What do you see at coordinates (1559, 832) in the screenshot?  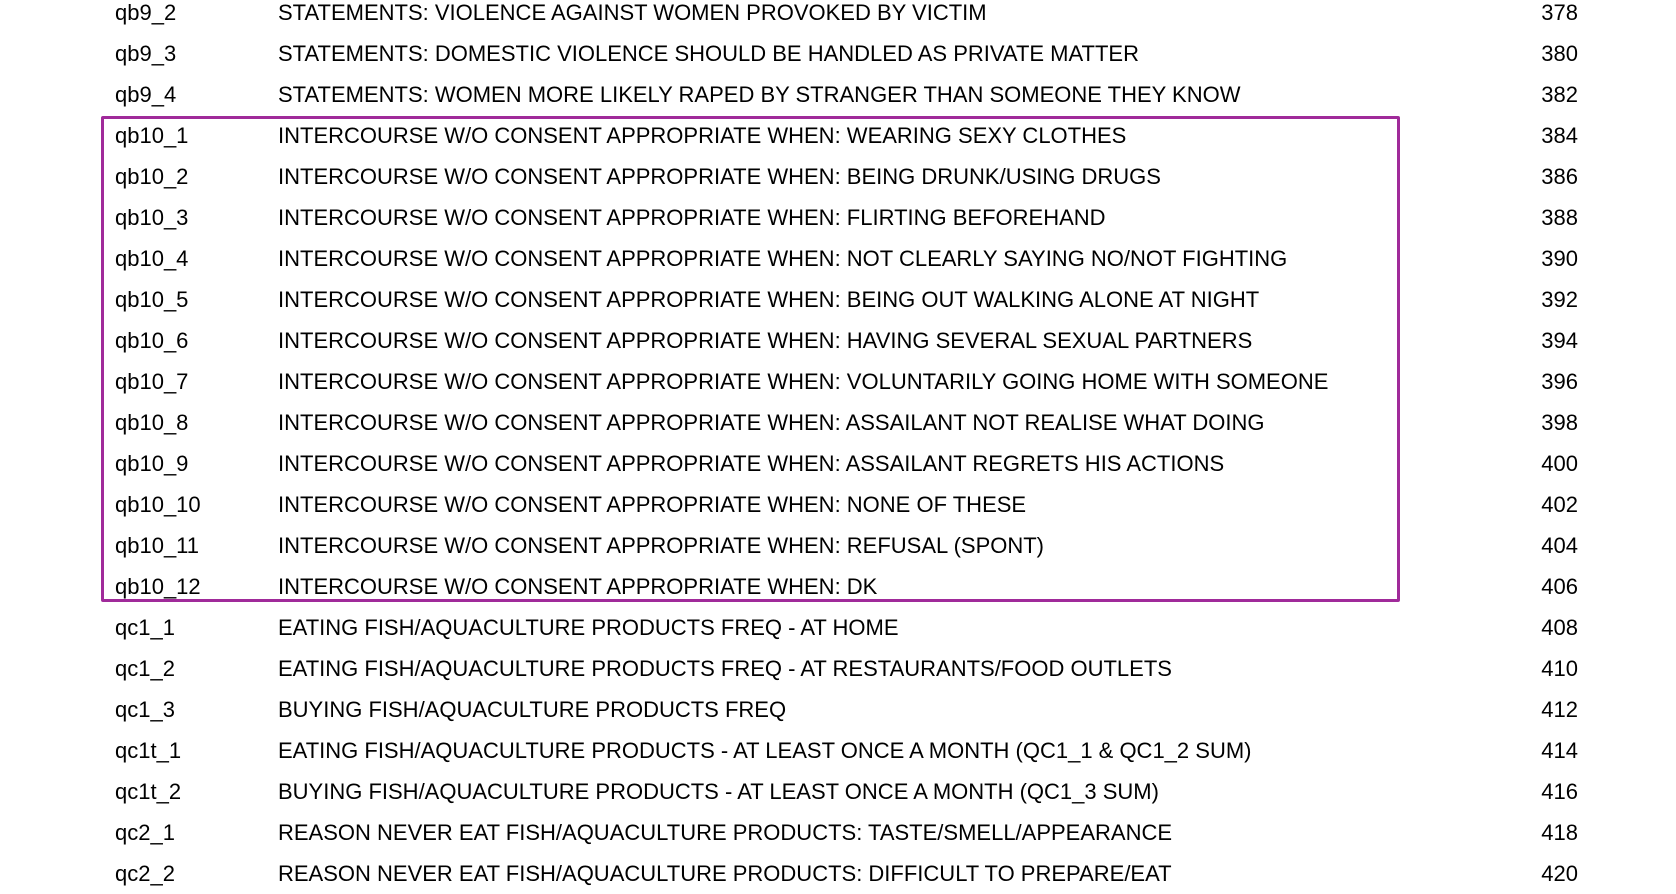 I see `page-number: 418` at bounding box center [1559, 832].